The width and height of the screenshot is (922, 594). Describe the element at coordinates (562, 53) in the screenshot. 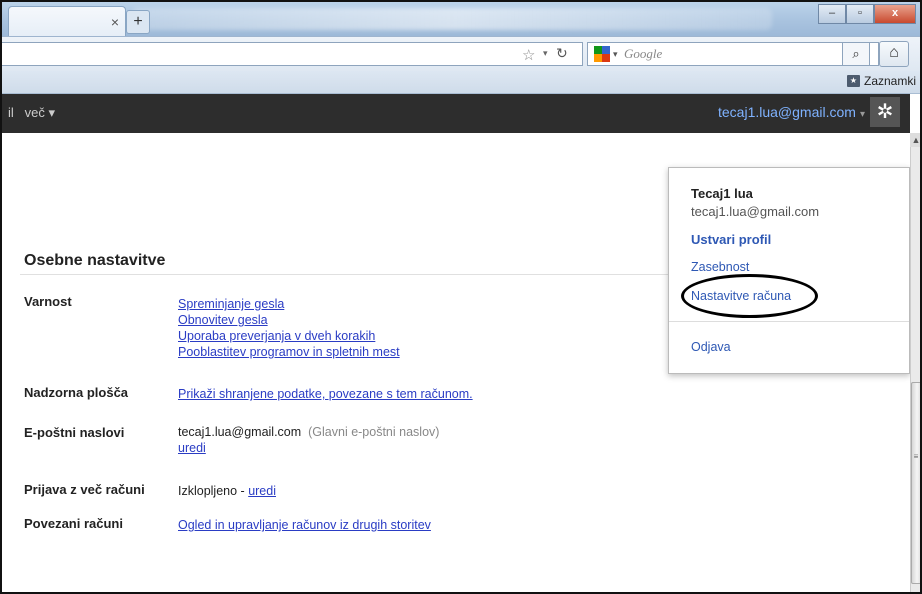

I see `reload-icon: ↻` at that location.